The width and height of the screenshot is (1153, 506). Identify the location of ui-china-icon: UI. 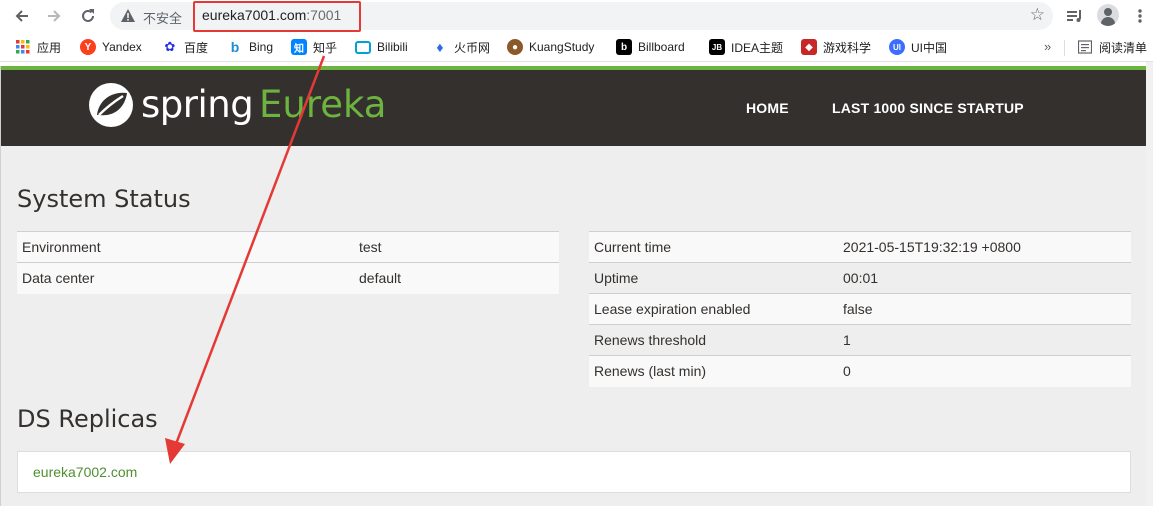
(897, 47).